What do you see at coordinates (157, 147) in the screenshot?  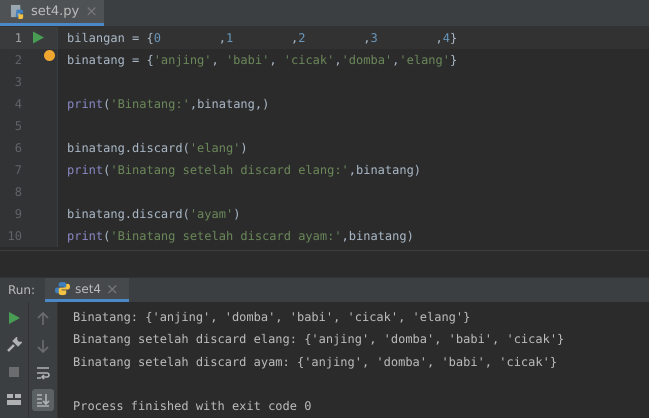 I see `code-line: binatang.discard('elang')` at bounding box center [157, 147].